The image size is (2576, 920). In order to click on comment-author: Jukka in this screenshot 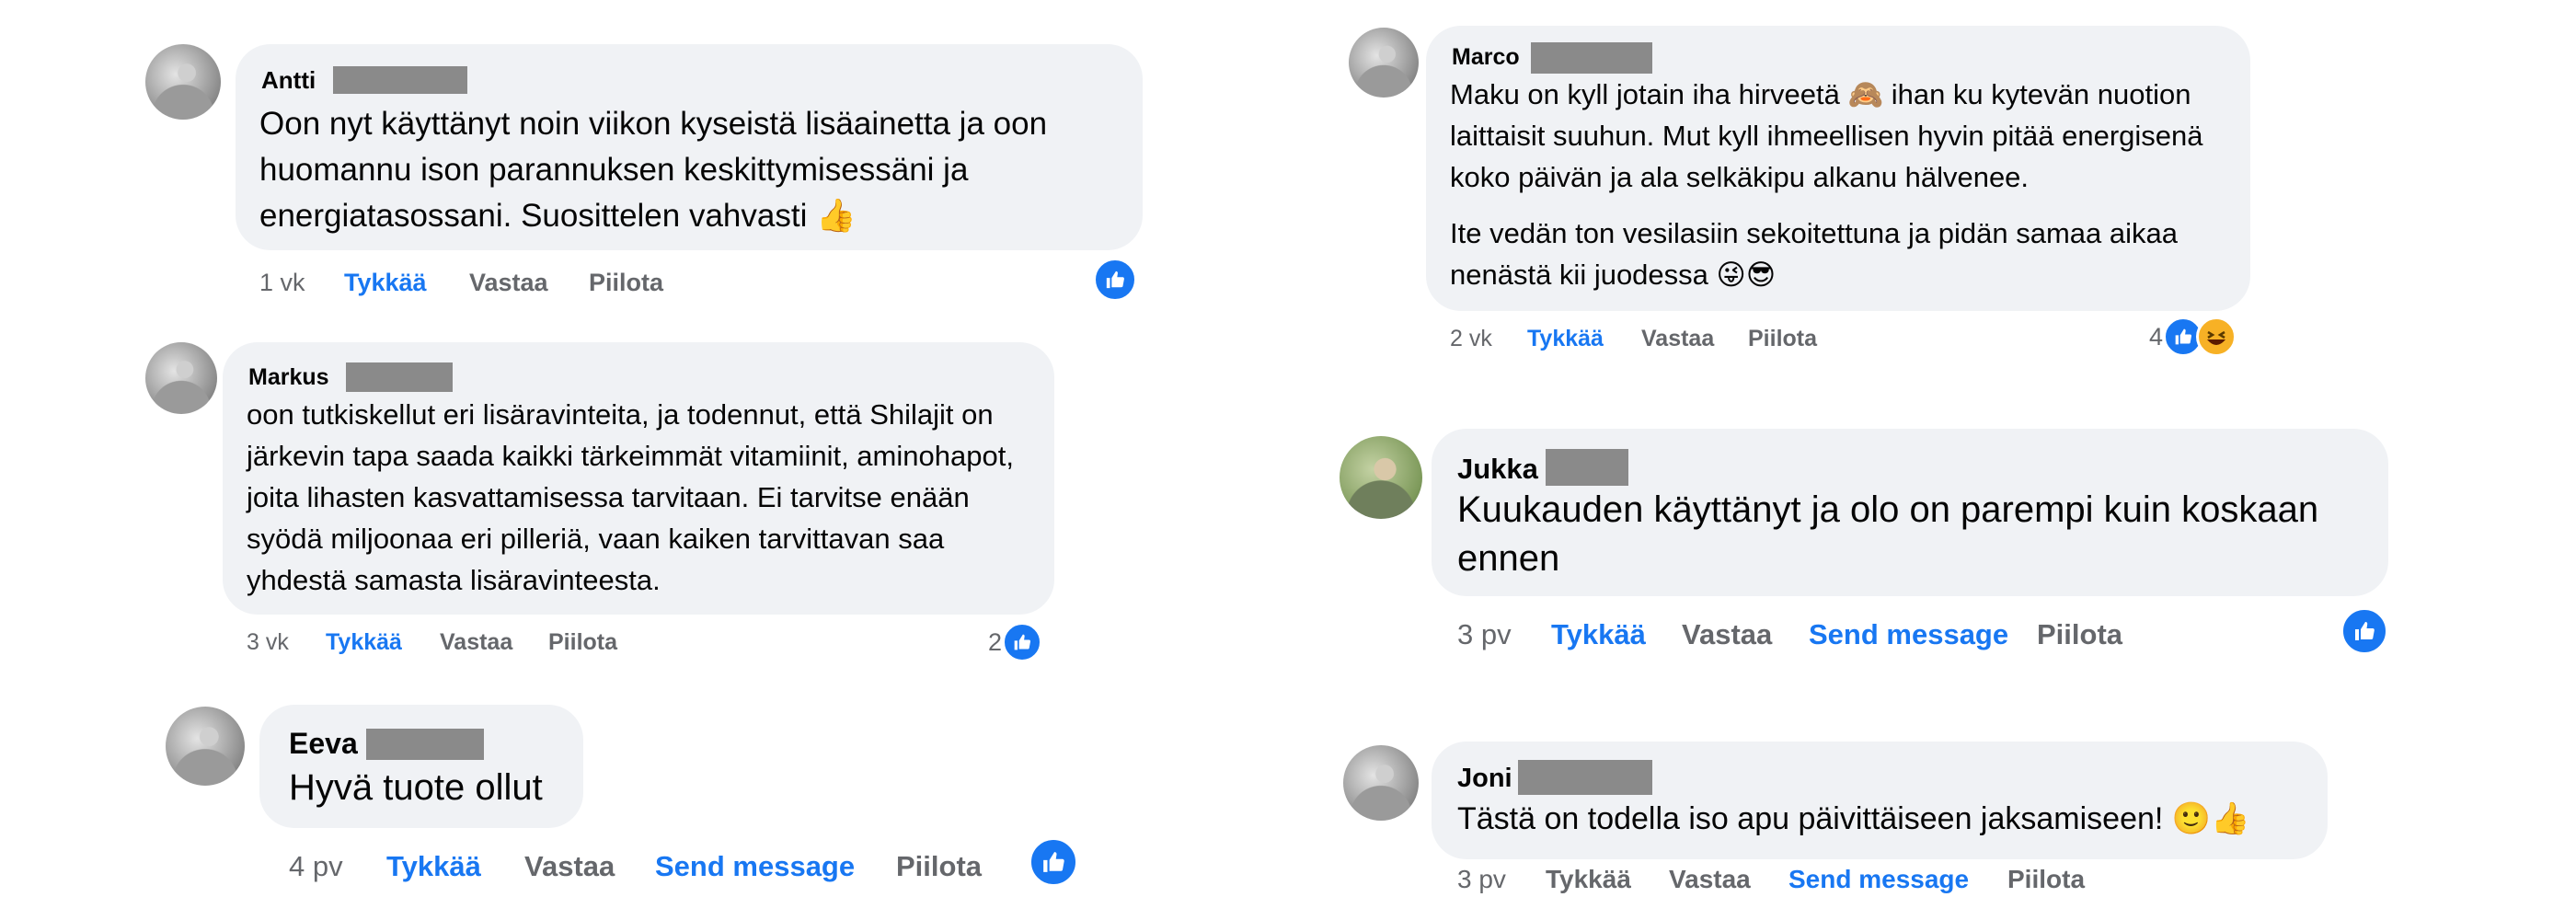, I will do `click(1497, 469)`.